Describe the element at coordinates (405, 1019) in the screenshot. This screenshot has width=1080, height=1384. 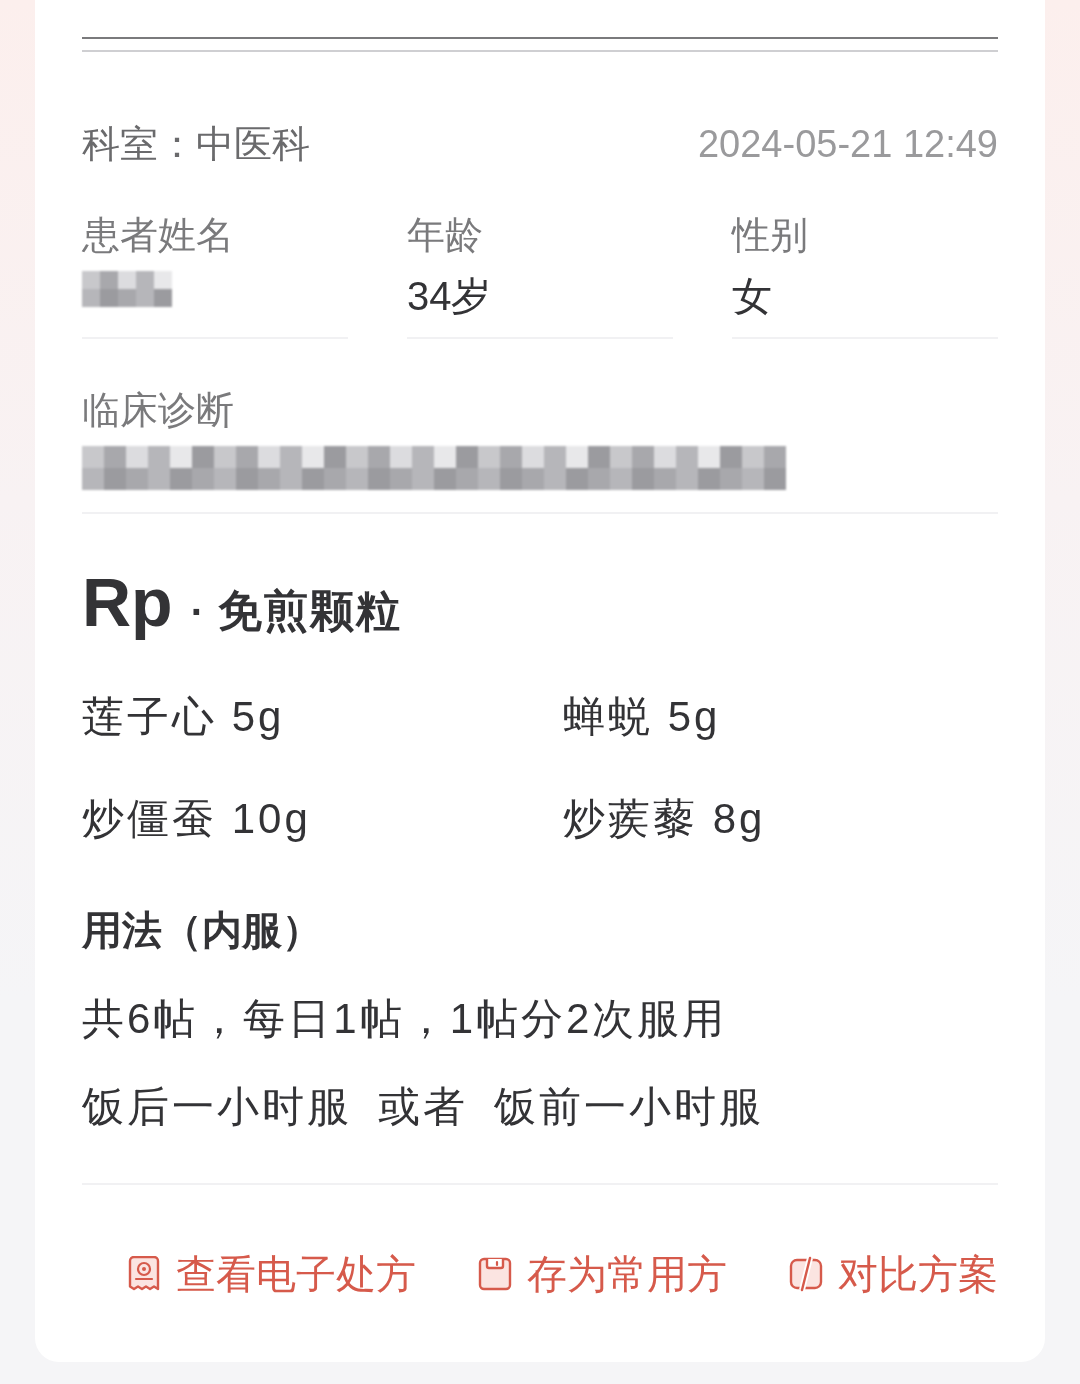
I see `dosage-text: 共6帖，每日1帖，1帖分2次服用` at that location.